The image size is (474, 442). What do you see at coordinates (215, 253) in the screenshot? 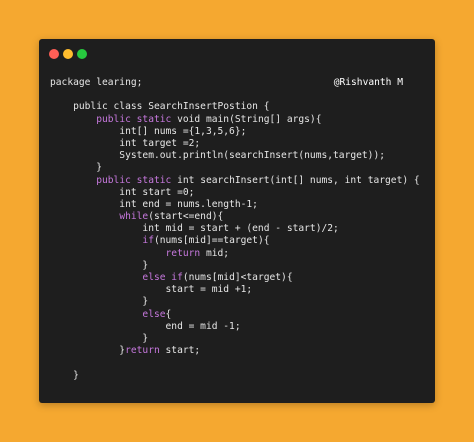
I see `code-token: mid;` at bounding box center [215, 253].